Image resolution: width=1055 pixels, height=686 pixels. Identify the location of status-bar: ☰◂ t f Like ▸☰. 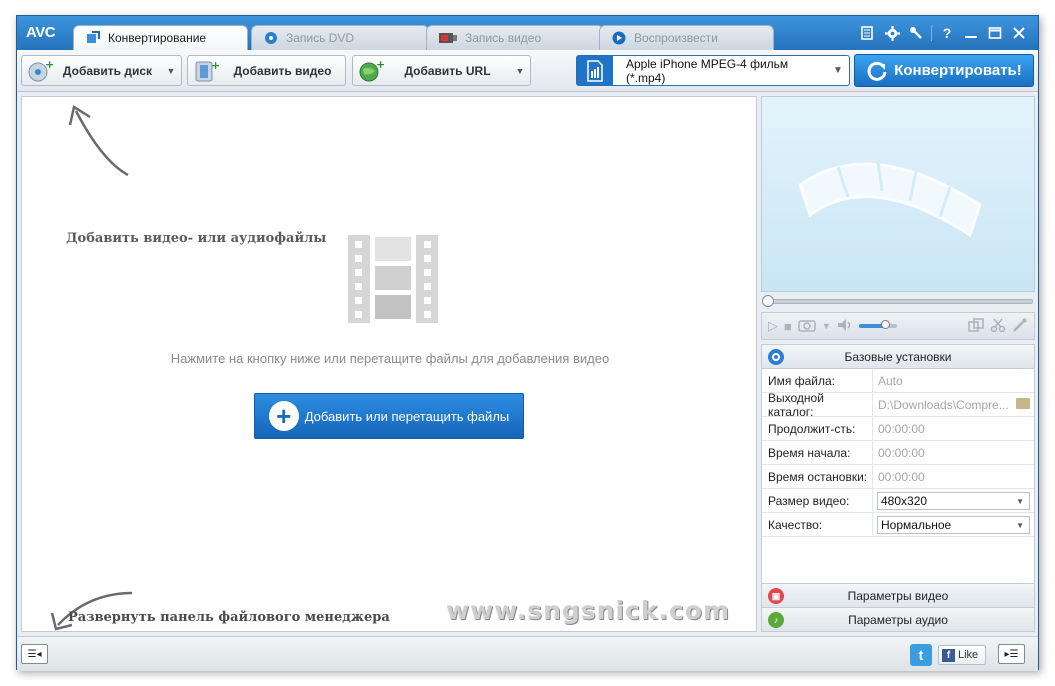
(527, 653).